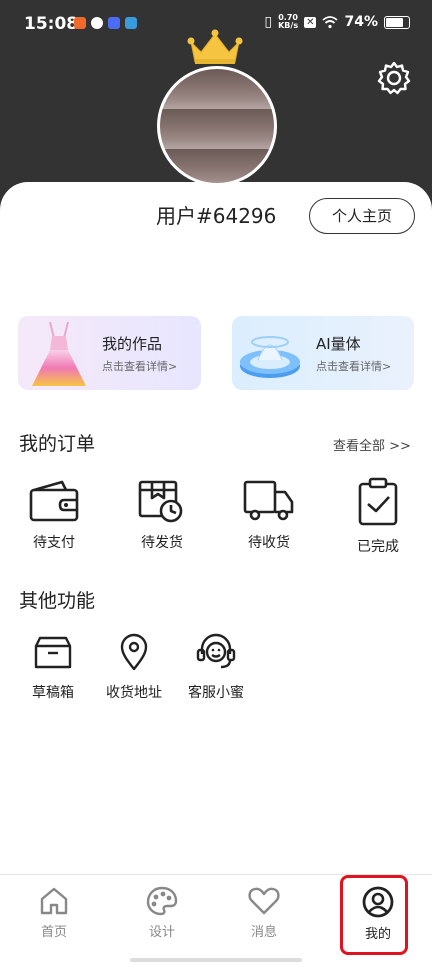 This screenshot has width=432, height=965. What do you see at coordinates (216, 216) in the screenshot?
I see `username: 用户#64296` at bounding box center [216, 216].